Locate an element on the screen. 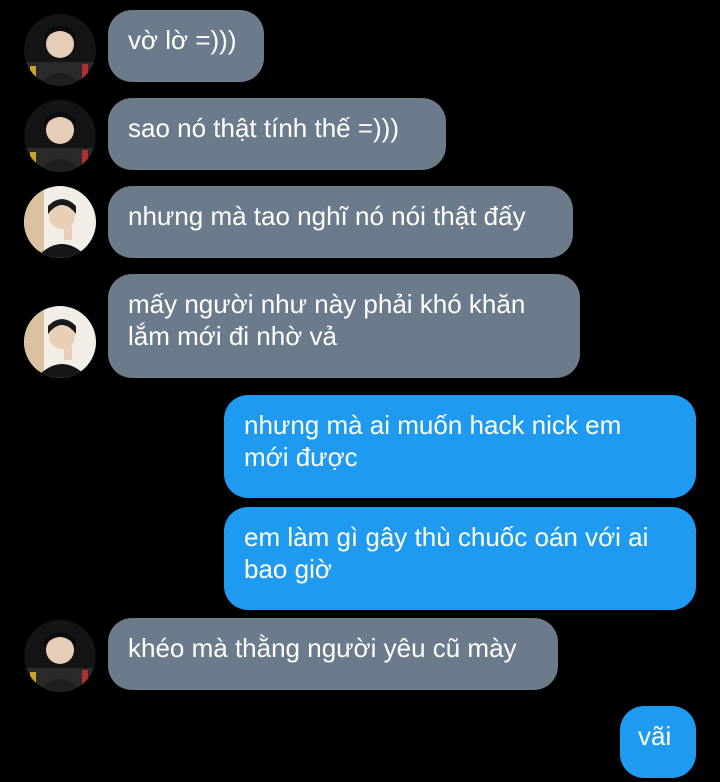  incoming-message-bubble: nhưng mà tao nghĩ nó nói thật đấy is located at coordinates (340, 222).